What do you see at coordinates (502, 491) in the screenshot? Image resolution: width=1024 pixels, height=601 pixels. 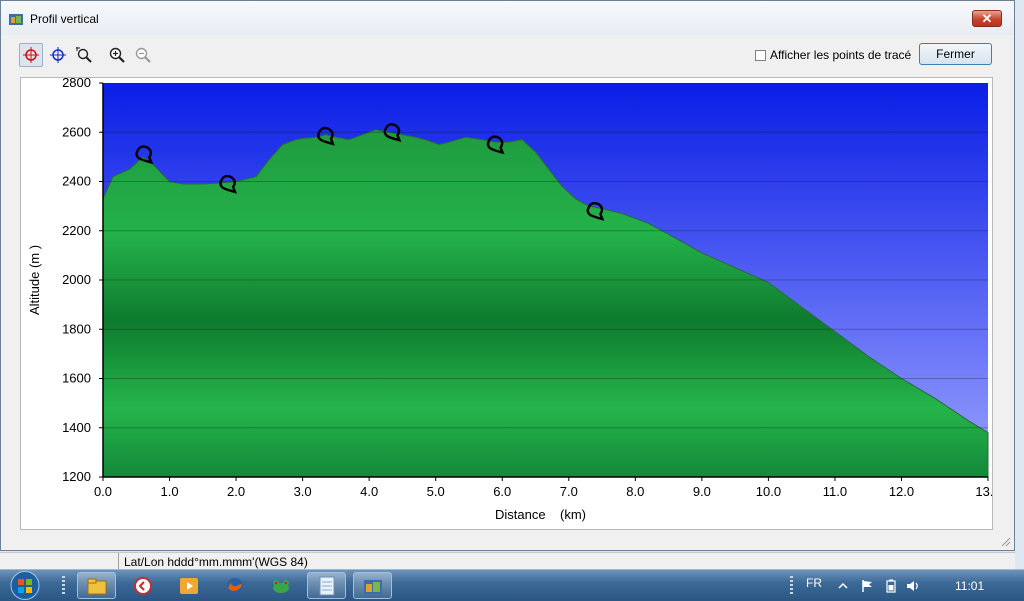 I see `x-tick-label: 6.0` at bounding box center [502, 491].